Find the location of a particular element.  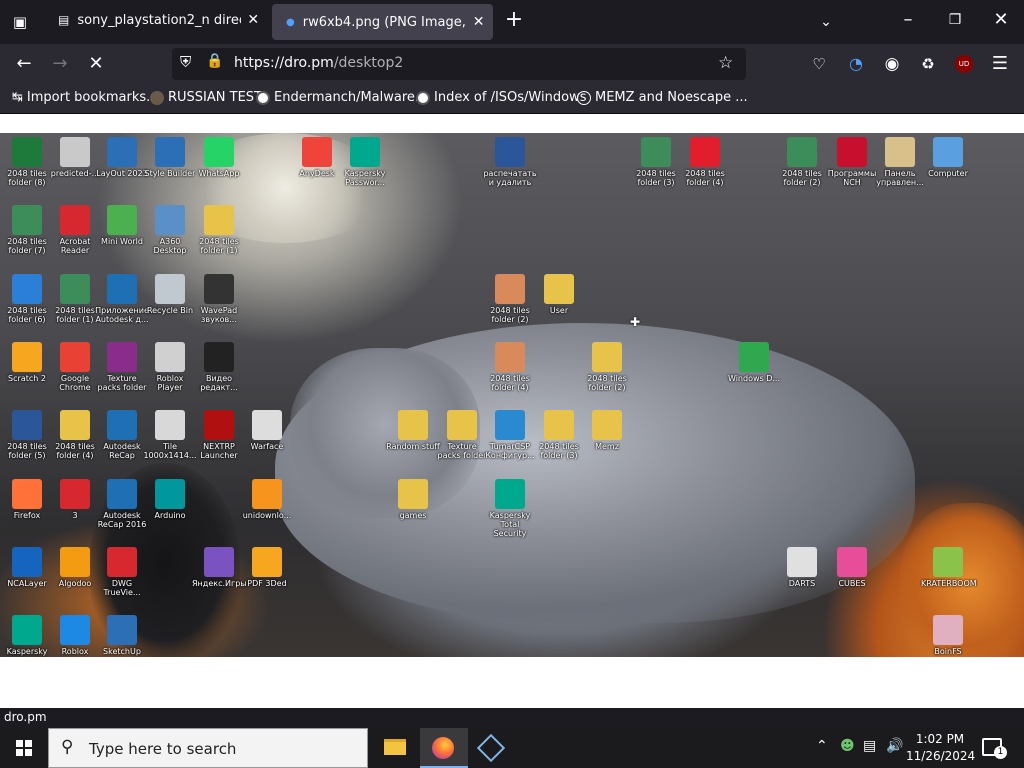

desktop-icon: Kaspersky is located at coordinates (27, 635).